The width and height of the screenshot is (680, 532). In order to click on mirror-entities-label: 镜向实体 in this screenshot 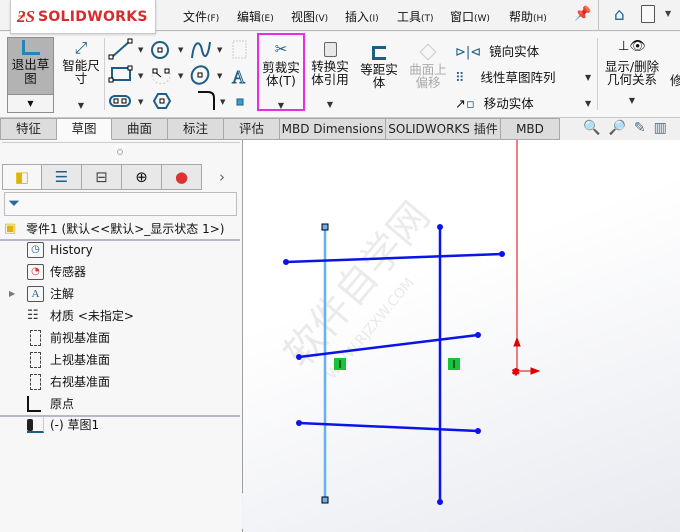, I will do `click(514, 51)`.